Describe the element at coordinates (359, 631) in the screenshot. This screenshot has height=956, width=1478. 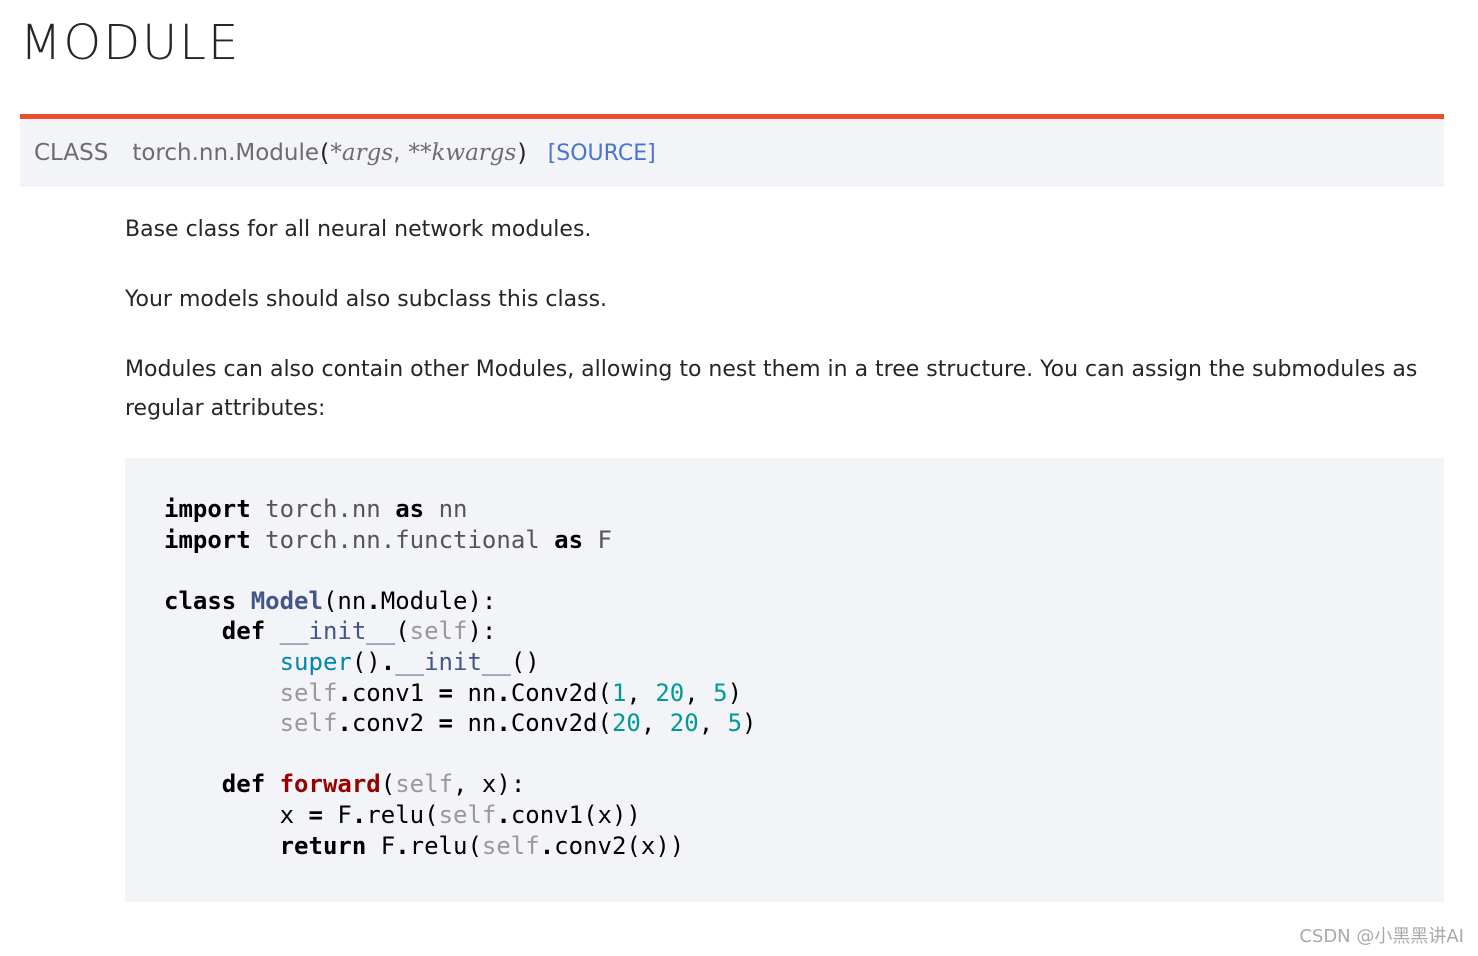
I see `code-line: def __init__(self):` at that location.